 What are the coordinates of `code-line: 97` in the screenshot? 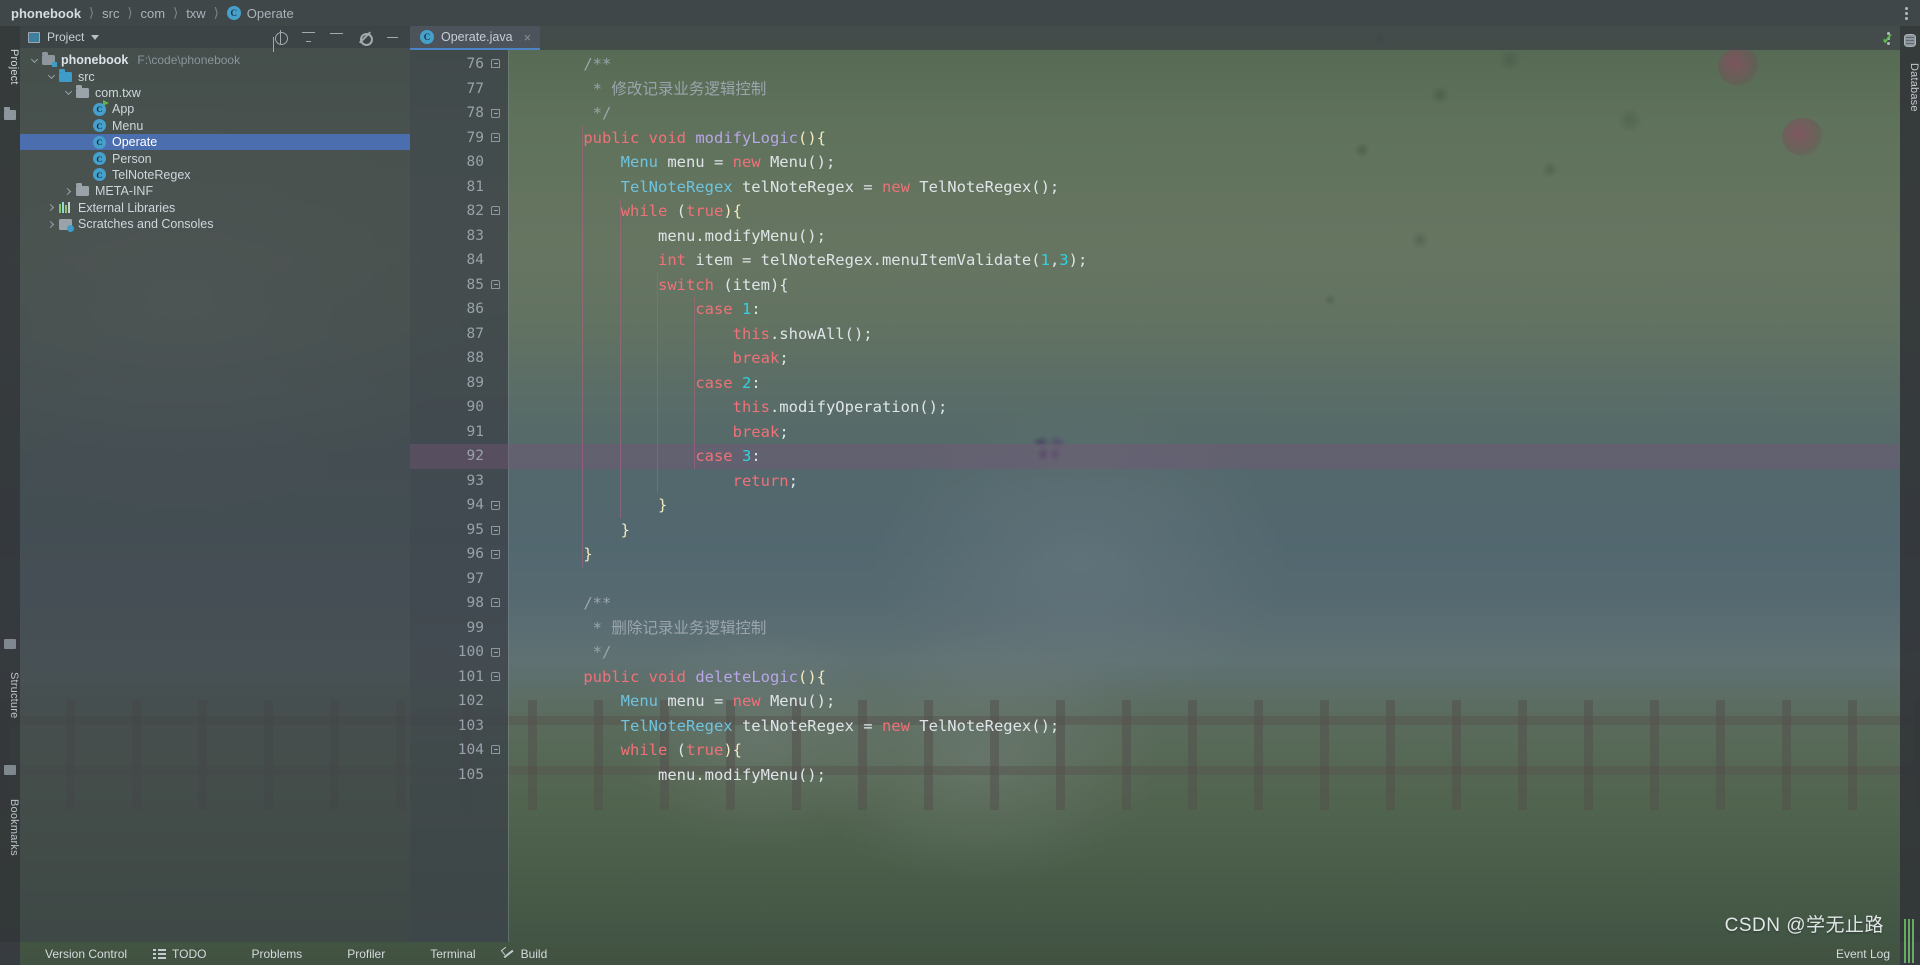 It's located at (1155, 579).